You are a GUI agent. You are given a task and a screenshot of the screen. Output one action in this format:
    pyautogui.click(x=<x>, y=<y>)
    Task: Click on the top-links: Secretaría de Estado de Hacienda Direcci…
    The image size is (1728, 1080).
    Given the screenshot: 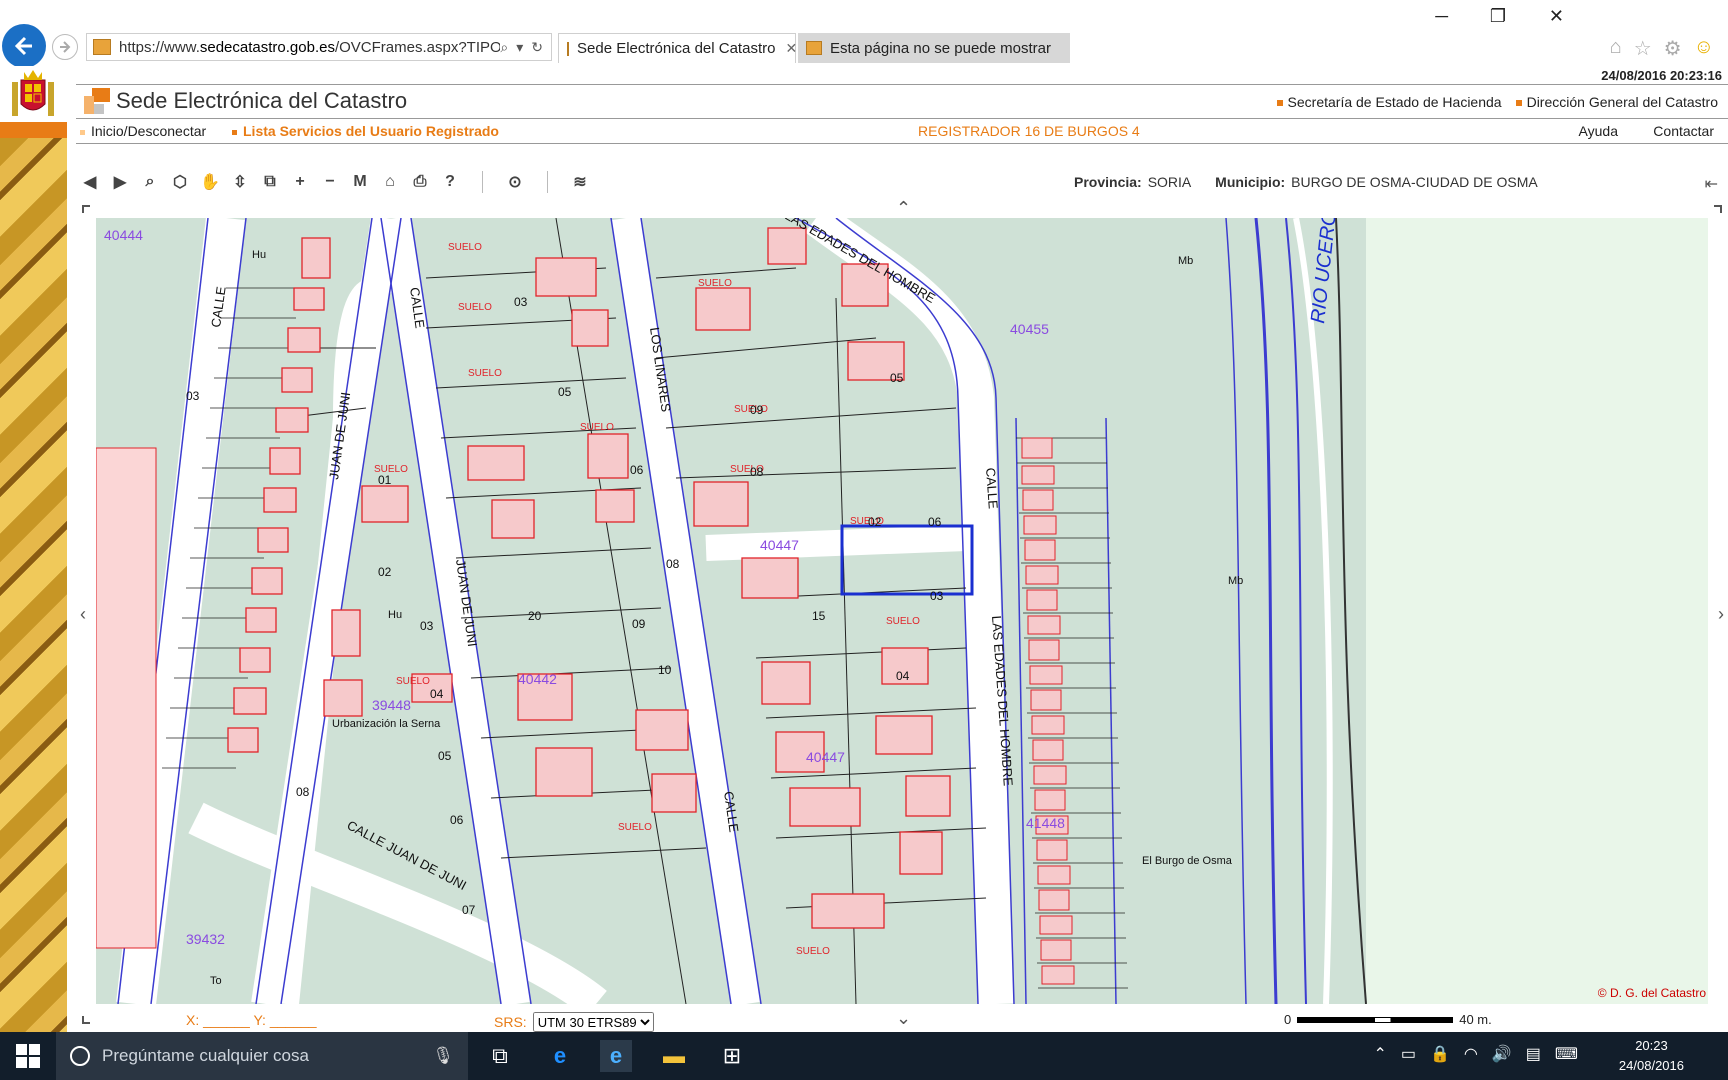 What is the action you would take?
    pyautogui.click(x=1497, y=102)
    